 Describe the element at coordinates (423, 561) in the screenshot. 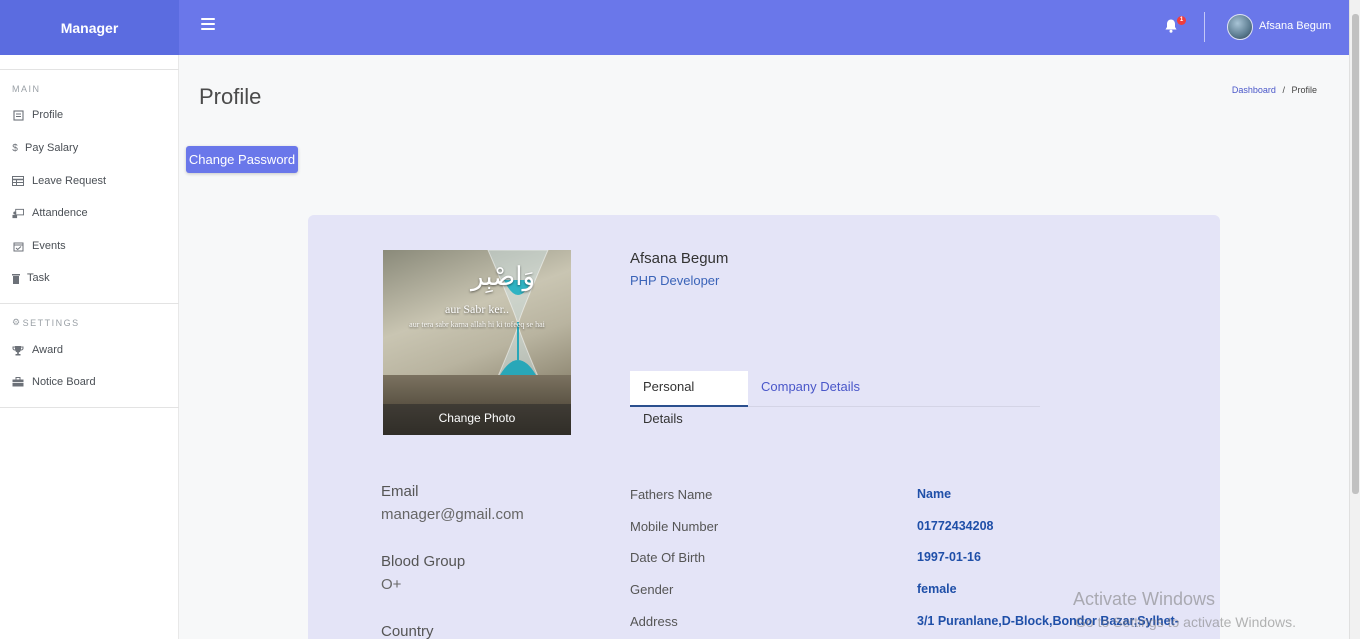

I see `blood-group-label: Blood Group` at that location.